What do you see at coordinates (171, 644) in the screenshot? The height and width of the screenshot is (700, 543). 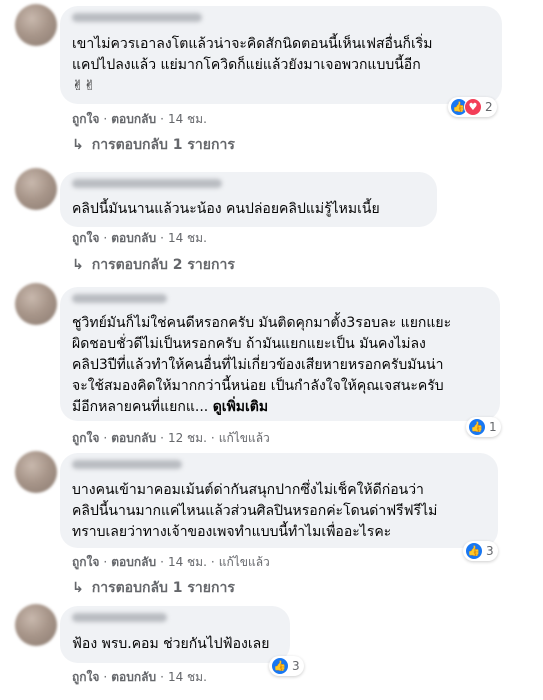 I see `comment-text: ฟ้อง พรบ.คอม ช่วยกันไปฟ้องเลย` at bounding box center [171, 644].